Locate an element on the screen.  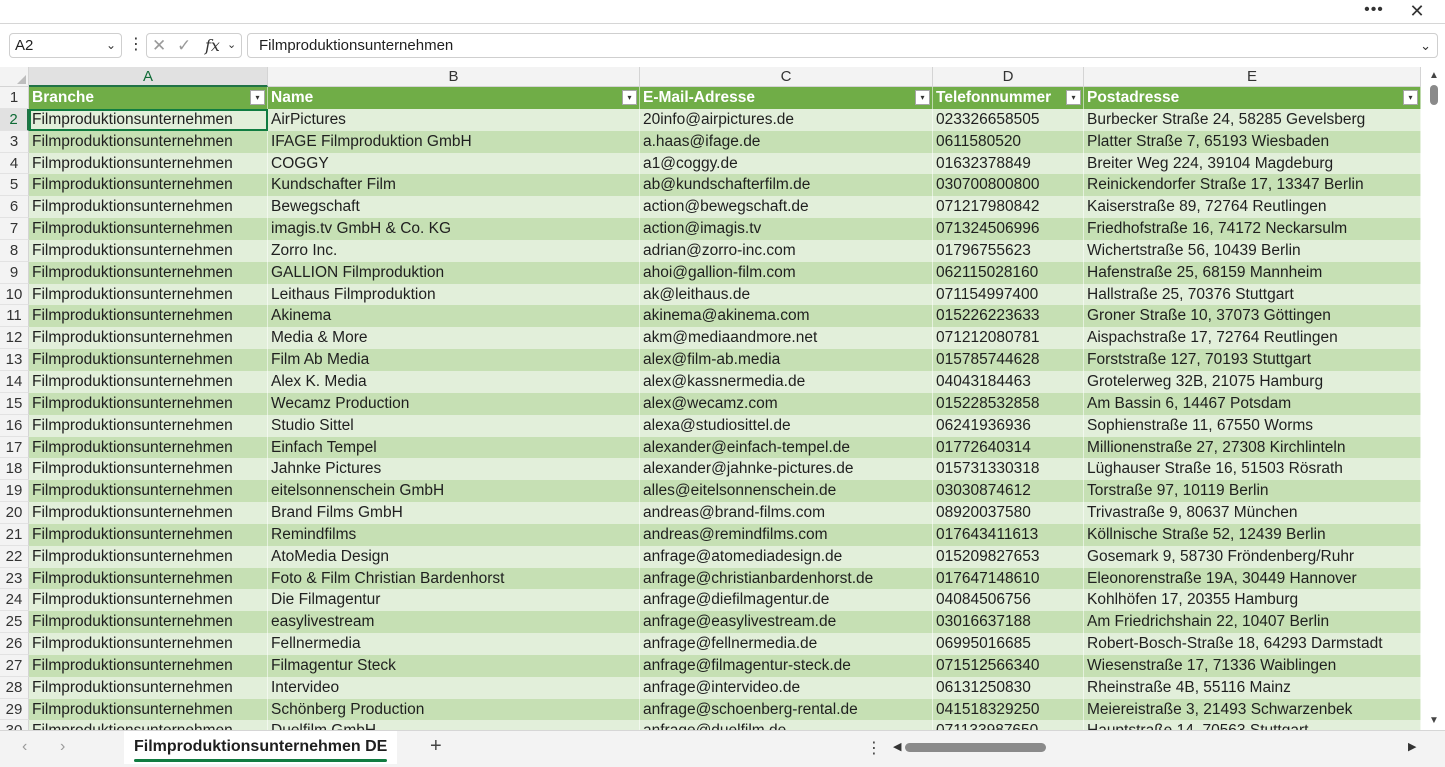
row-header: 16 is located at coordinates (14, 425).